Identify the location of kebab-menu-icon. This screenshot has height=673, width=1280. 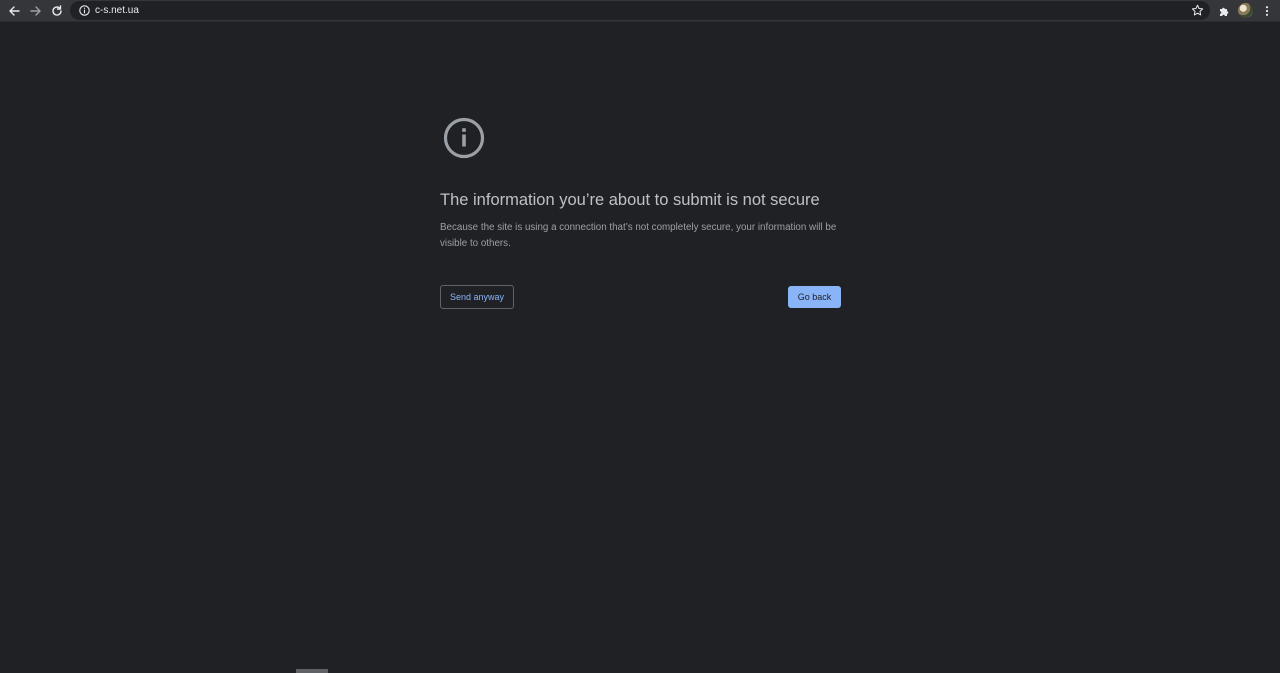
(1267, 11).